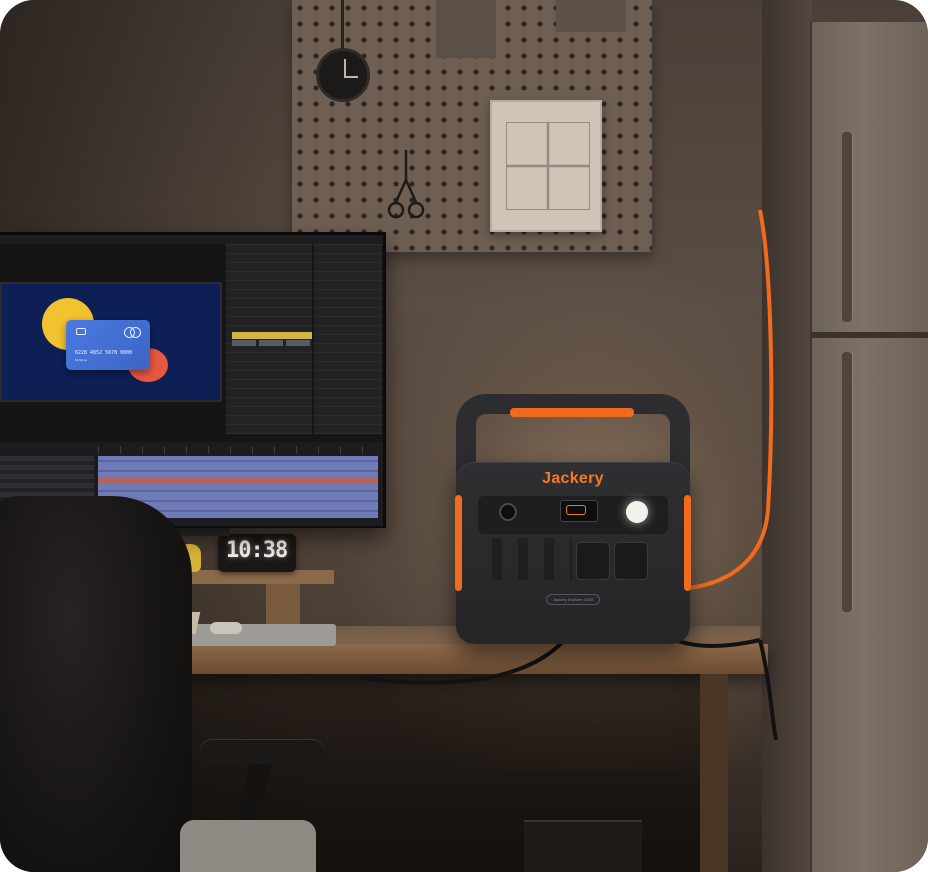  What do you see at coordinates (104, 353) in the screenshot?
I see `card-number: 6228 4852 5678 0000` at bounding box center [104, 353].